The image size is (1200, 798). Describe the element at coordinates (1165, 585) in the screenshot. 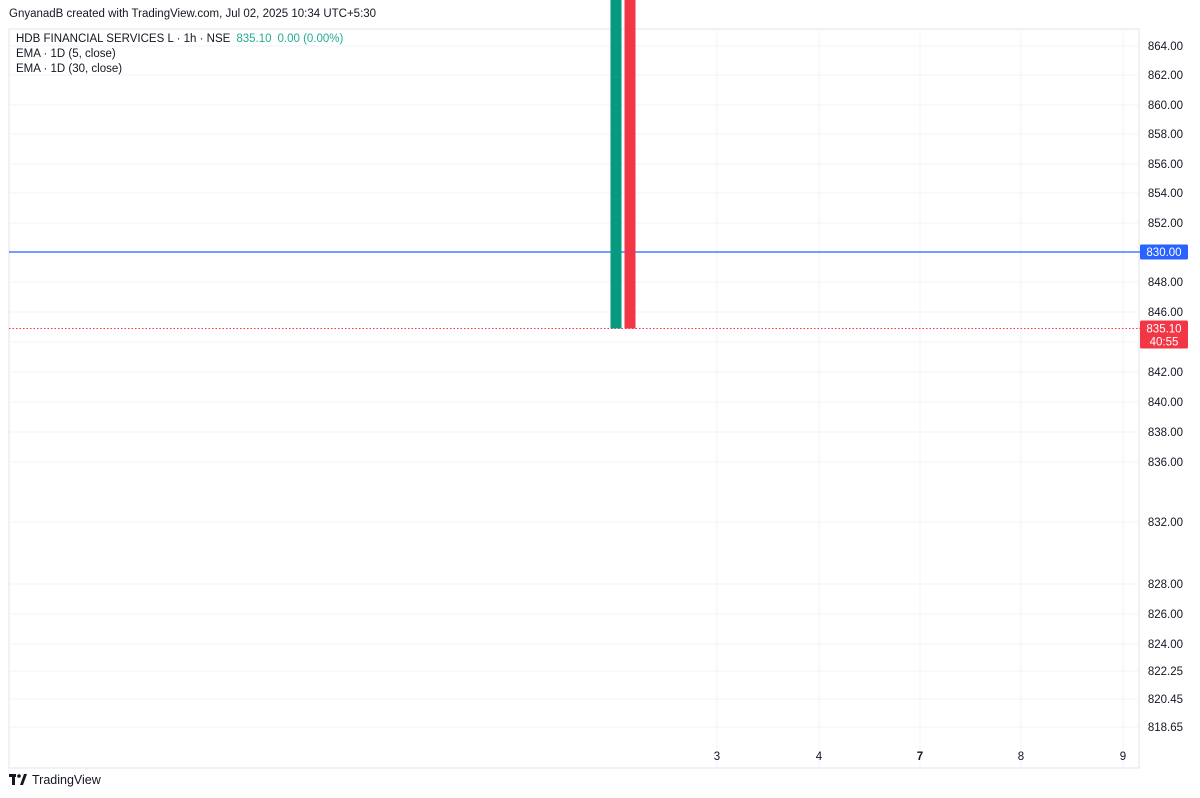

I see `y-tick-label: 828.00` at that location.